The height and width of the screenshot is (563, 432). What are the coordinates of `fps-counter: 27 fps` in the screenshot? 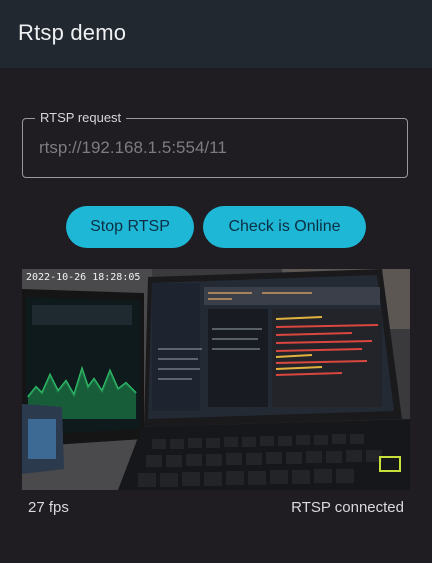 It's located at (48, 507).